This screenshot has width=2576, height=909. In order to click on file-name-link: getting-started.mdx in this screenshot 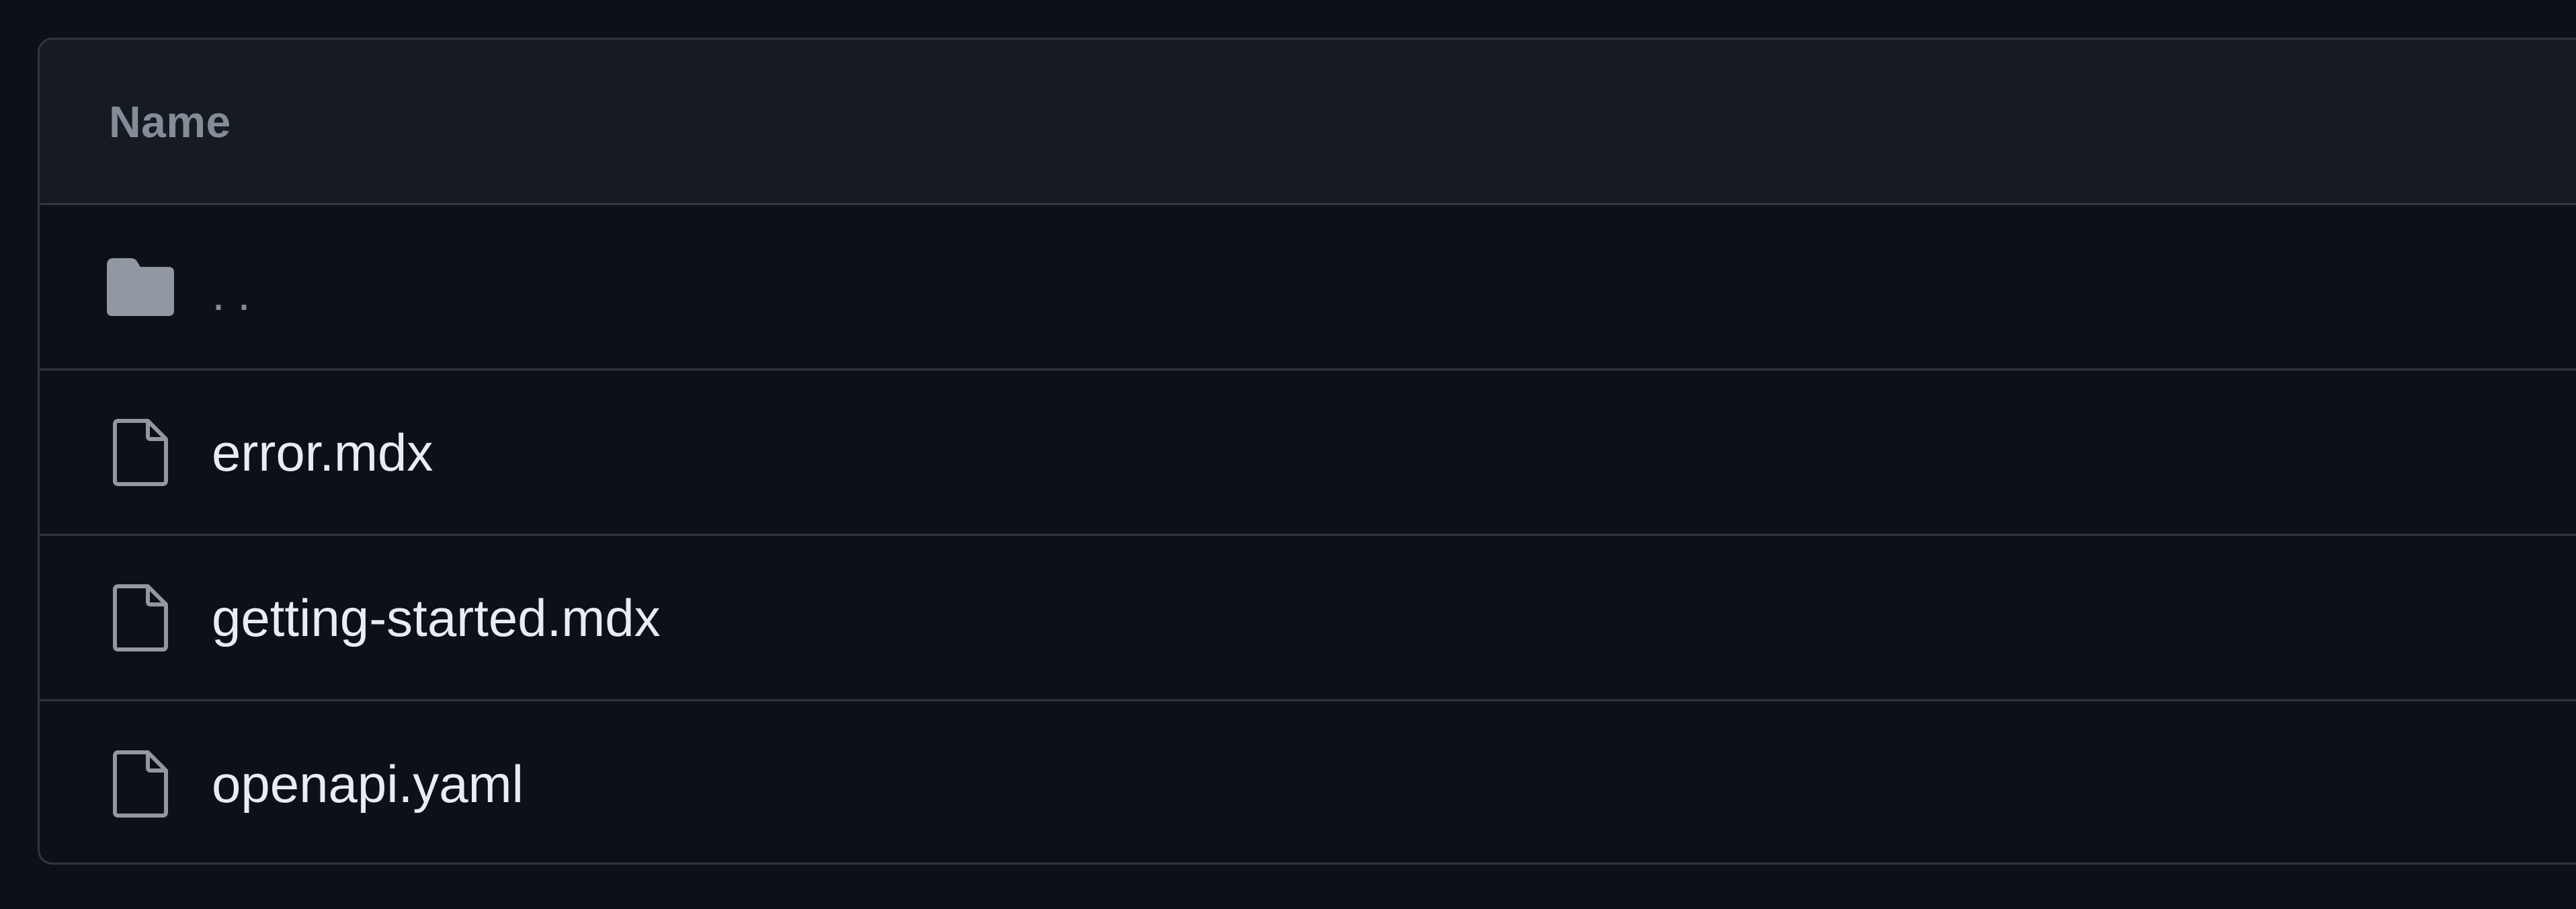, I will do `click(436, 618)`.